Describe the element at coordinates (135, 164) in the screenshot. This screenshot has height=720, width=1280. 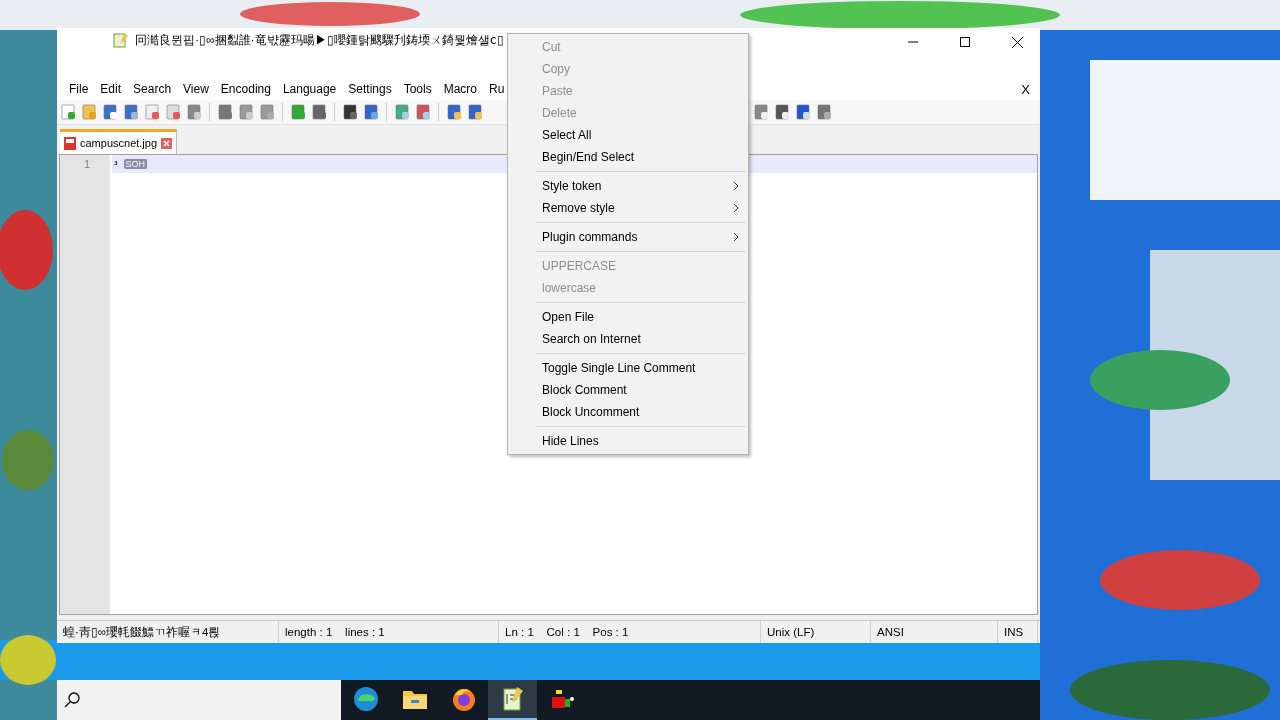
I see `control-character: SOH` at that location.